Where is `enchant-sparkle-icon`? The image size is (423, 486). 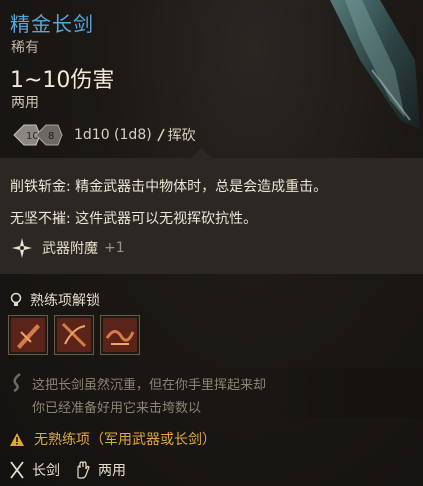 enchant-sparkle-icon is located at coordinates (22, 248).